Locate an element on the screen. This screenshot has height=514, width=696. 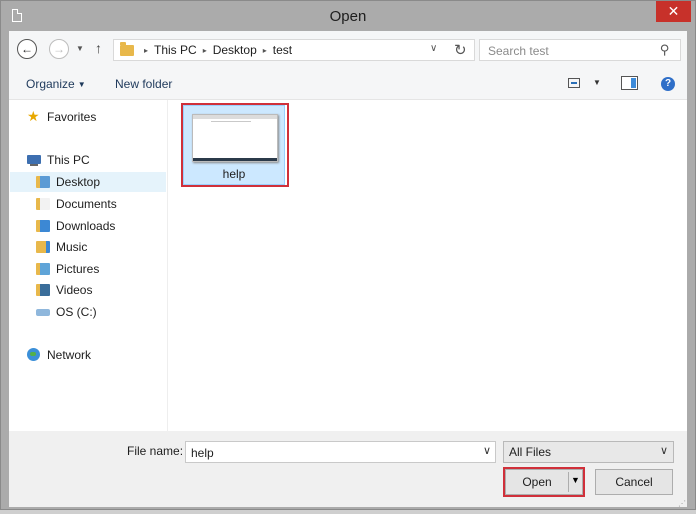
music-folder-icon is located at coordinates (43, 247).